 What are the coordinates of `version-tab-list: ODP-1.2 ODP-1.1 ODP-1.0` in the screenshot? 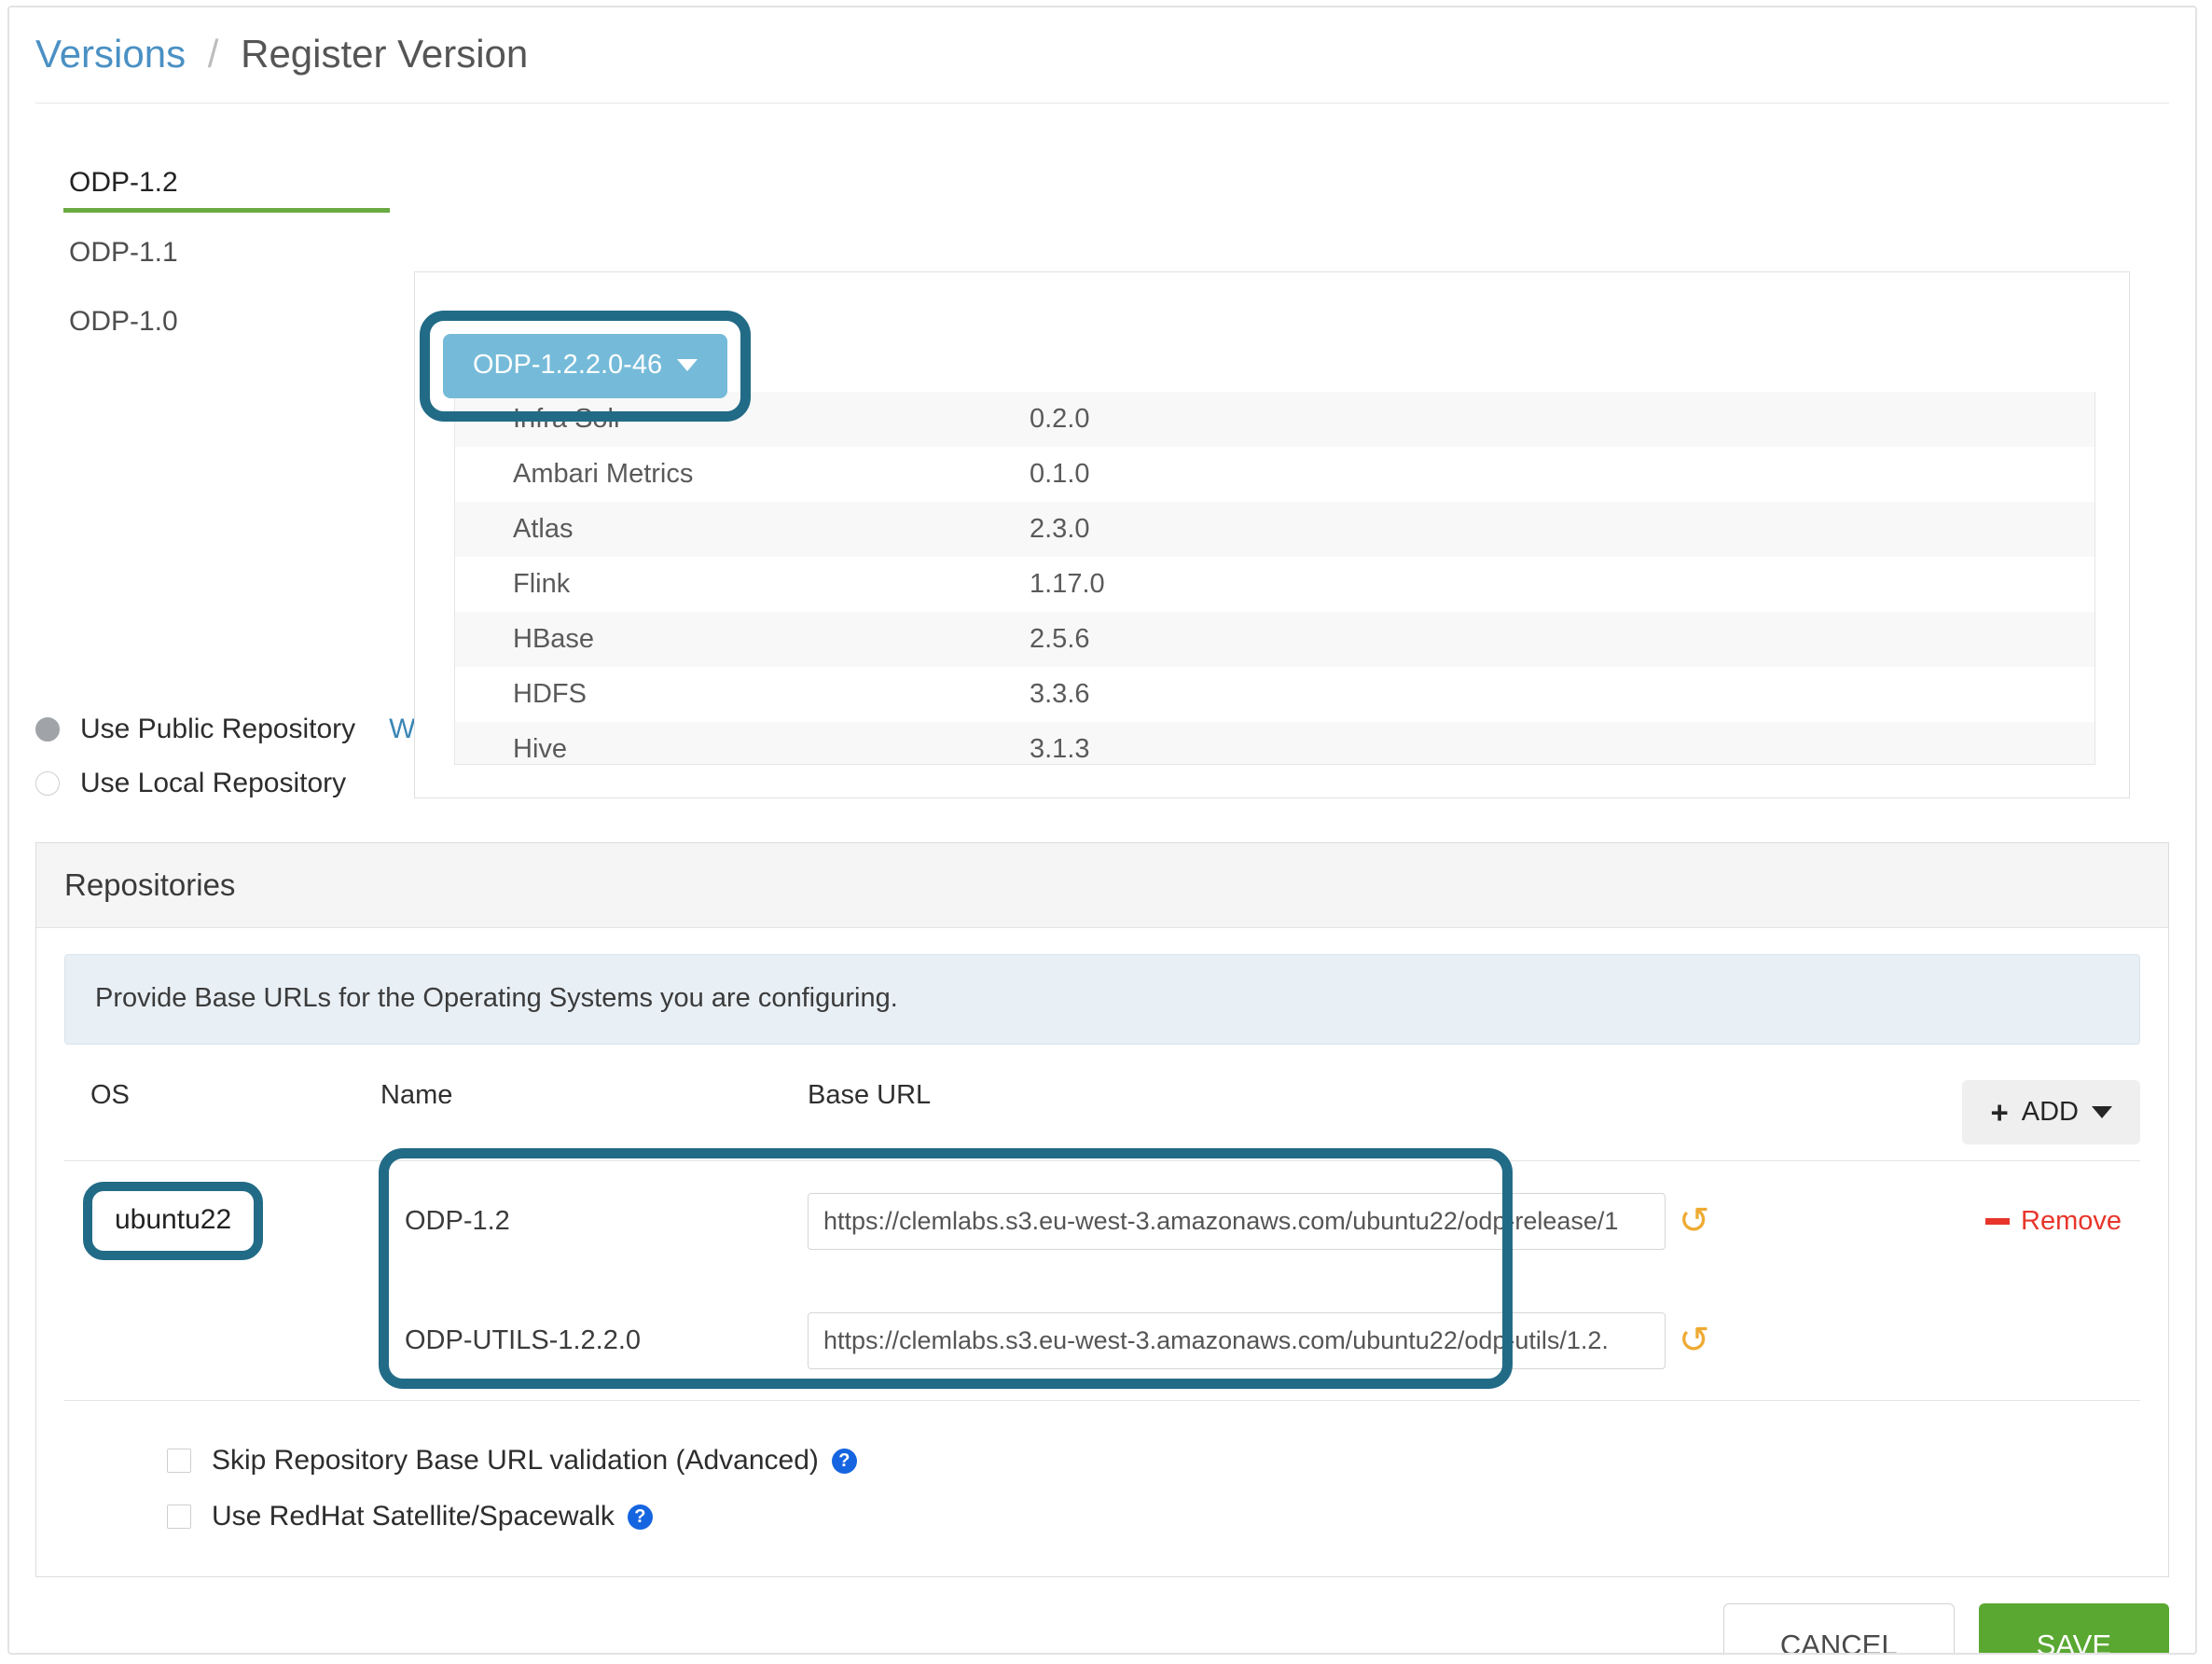 It's located at (226, 265).